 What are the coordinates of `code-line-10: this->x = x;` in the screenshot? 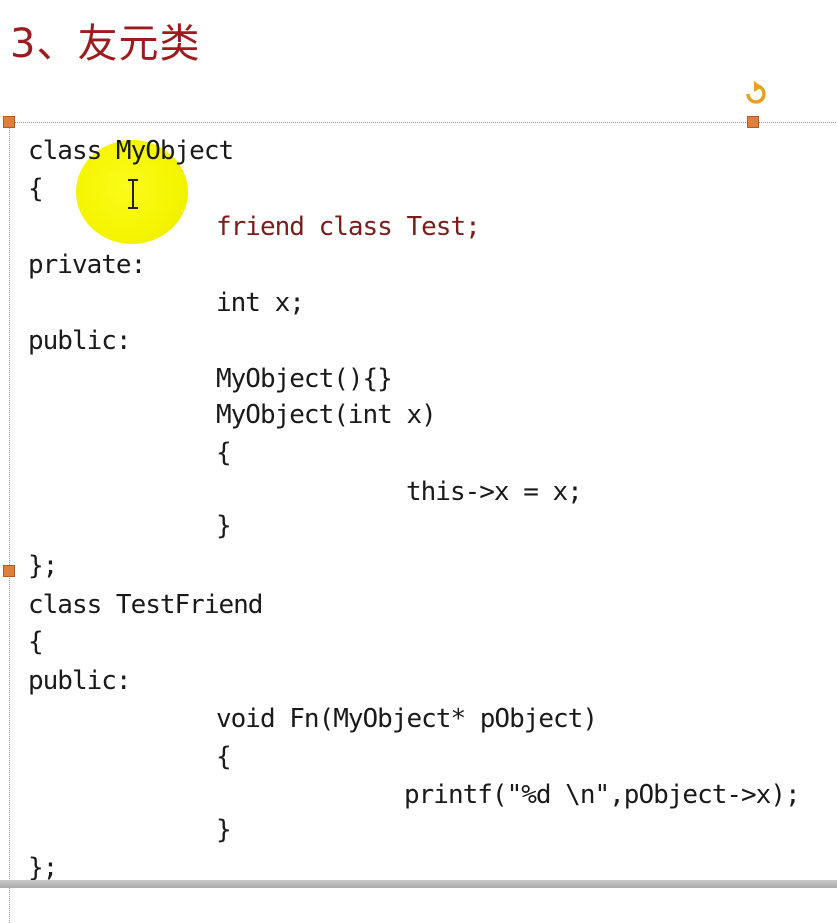 It's located at (494, 492).